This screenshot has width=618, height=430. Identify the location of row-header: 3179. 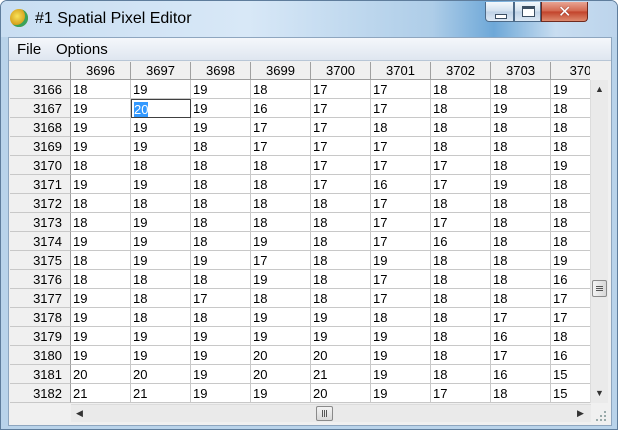
(40, 336).